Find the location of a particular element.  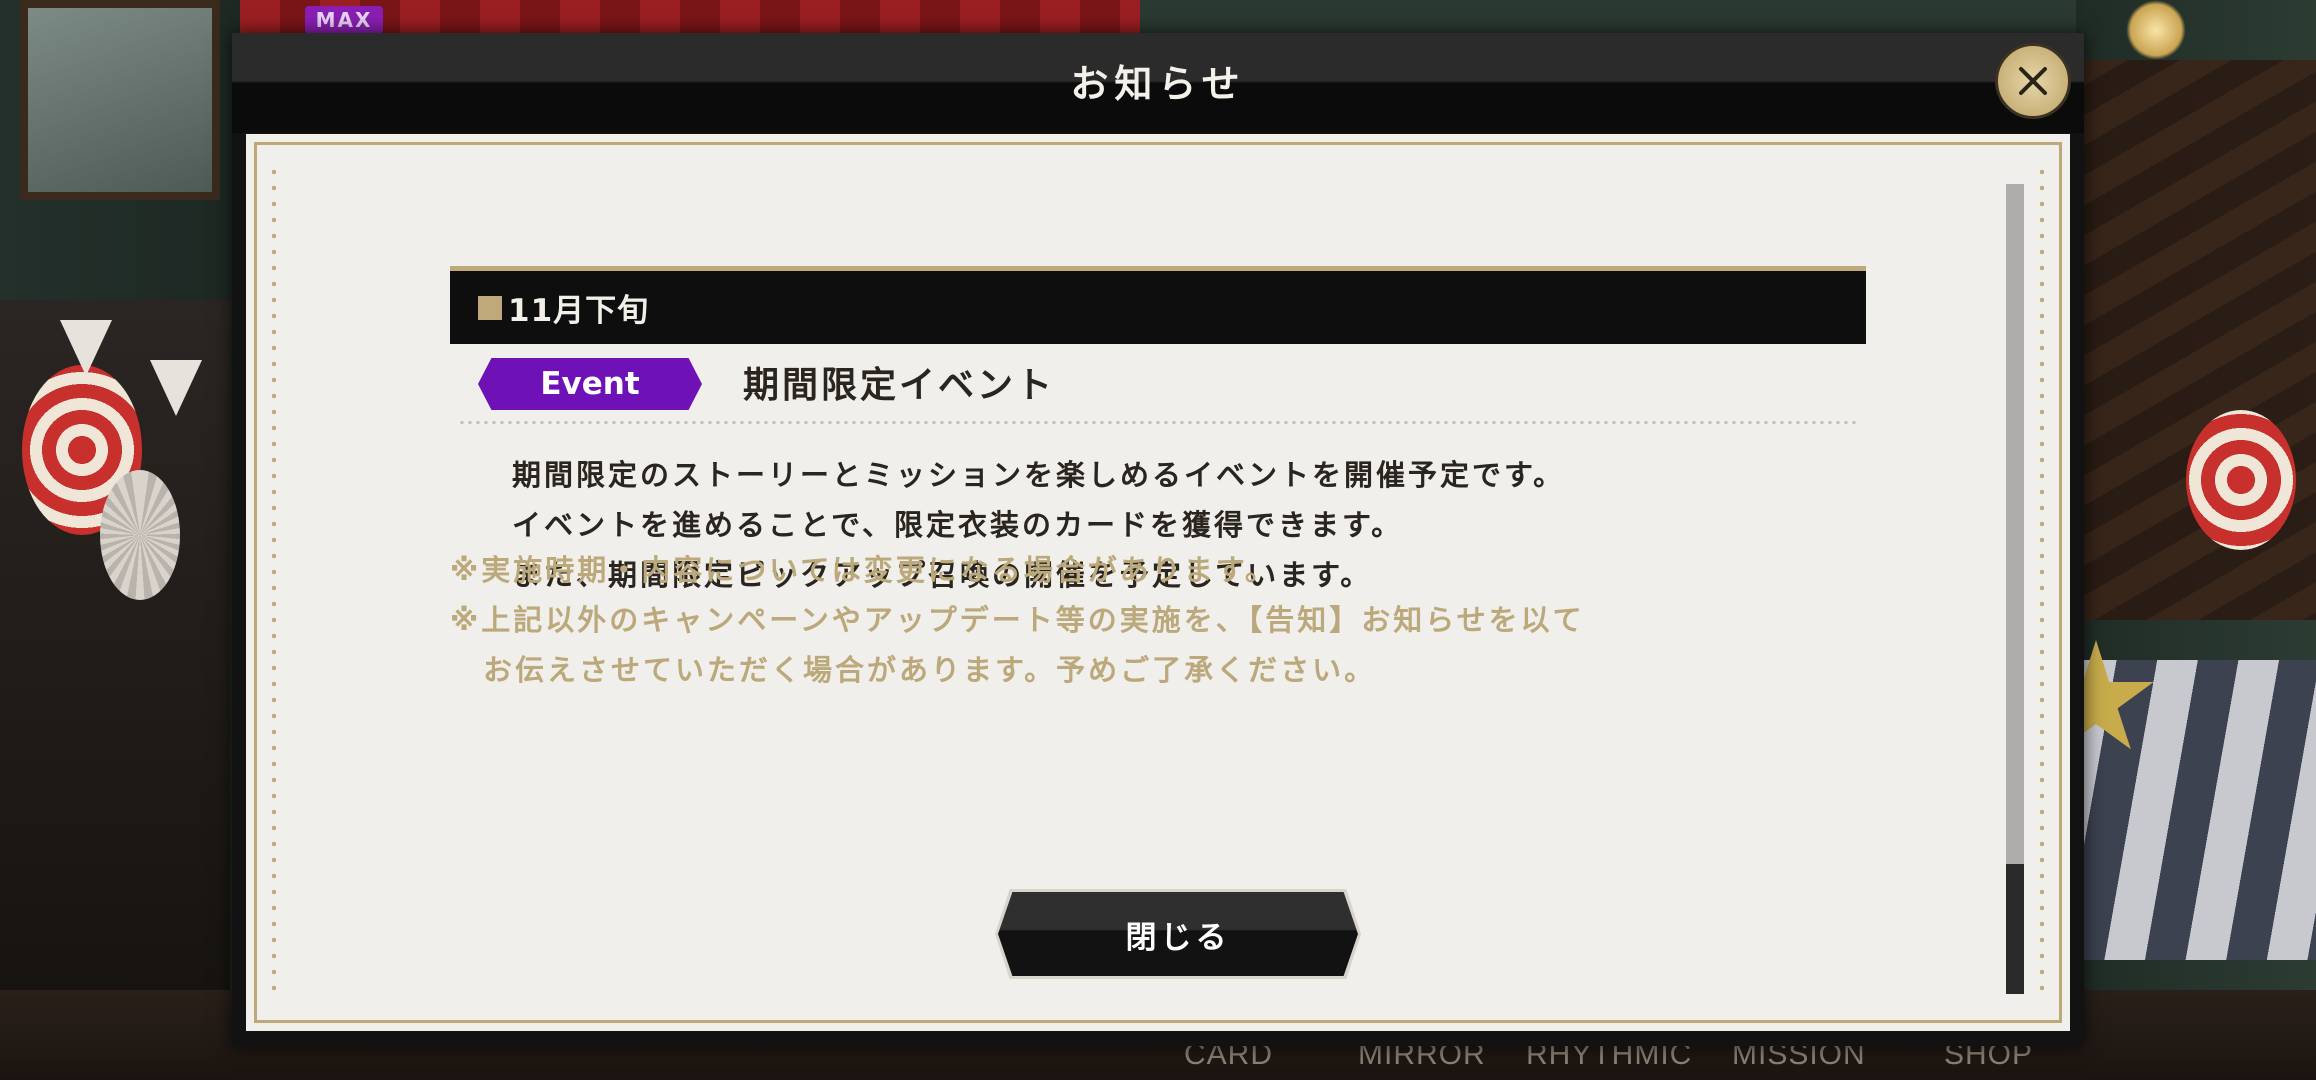

close-icon is located at coordinates (2033, 81).